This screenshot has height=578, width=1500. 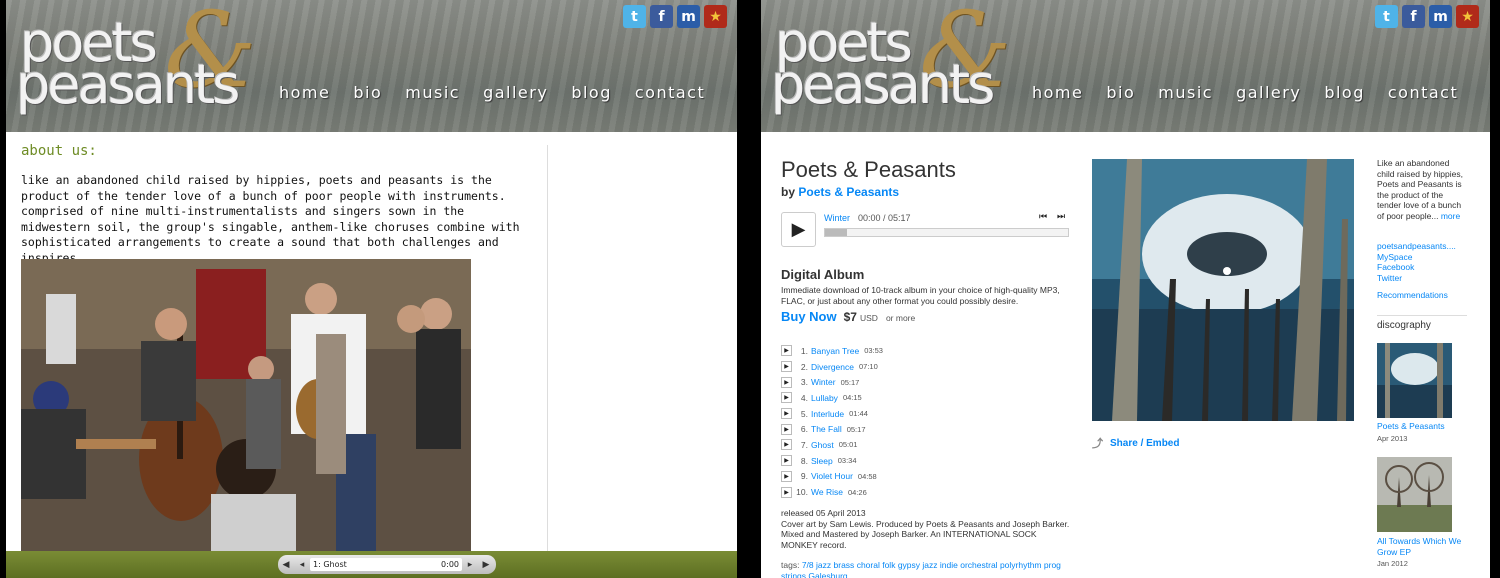 I want to click on recommendations-link: Recommendations, so click(x=1412, y=295).